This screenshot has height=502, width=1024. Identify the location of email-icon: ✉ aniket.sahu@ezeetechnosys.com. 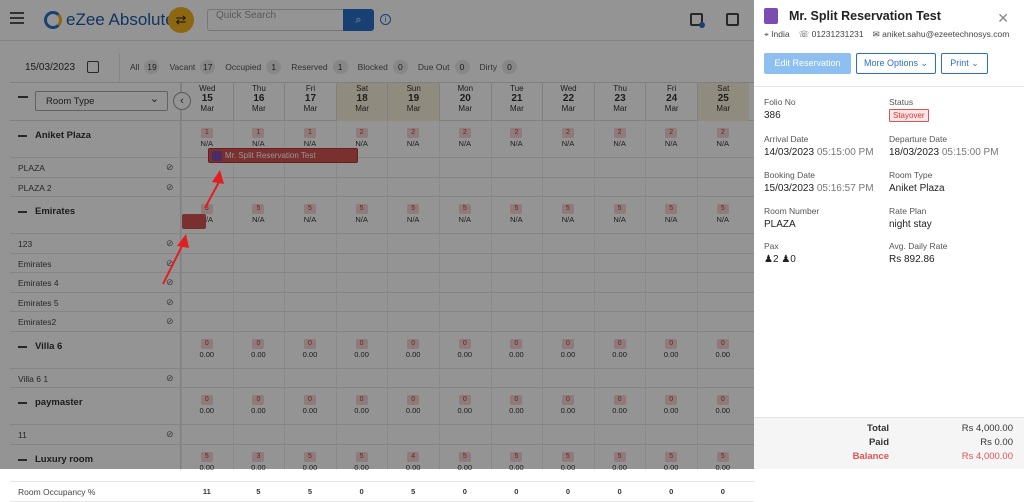
(941, 34).